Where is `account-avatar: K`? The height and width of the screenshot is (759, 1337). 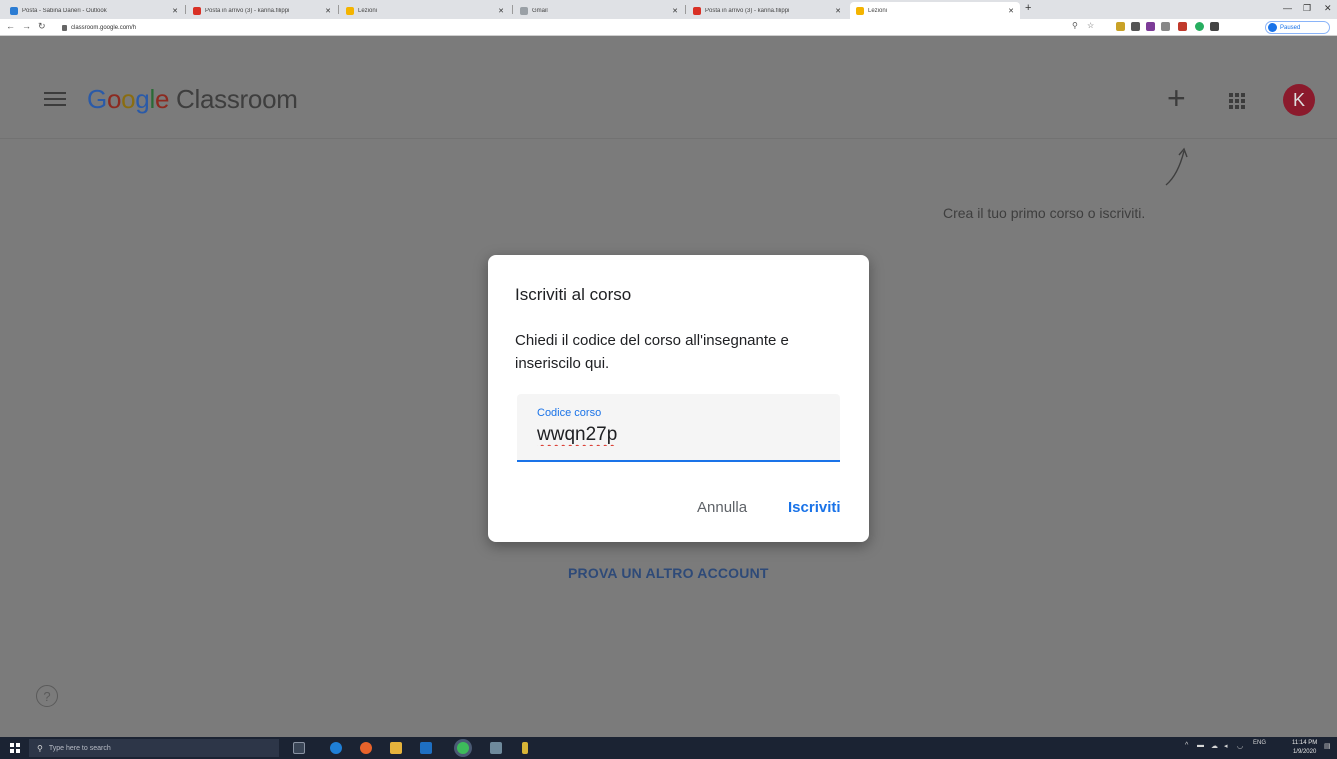
account-avatar: K is located at coordinates (1299, 100).